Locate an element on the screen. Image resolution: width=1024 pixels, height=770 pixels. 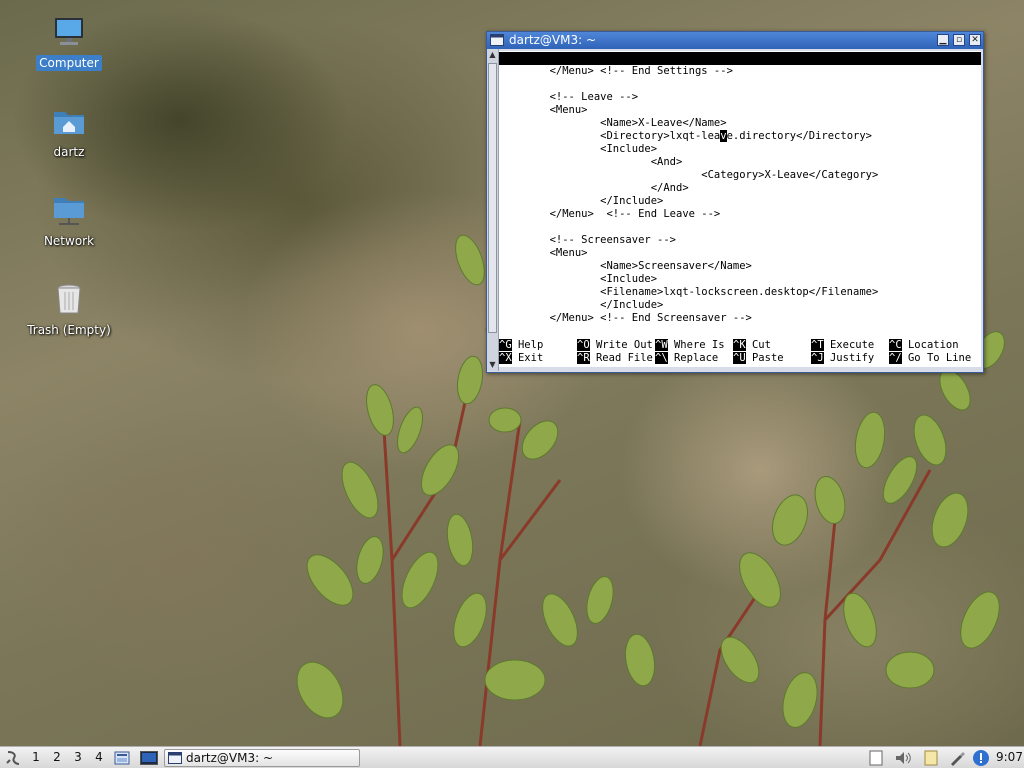
shortcut-key: ^G is located at coordinates (505, 345).